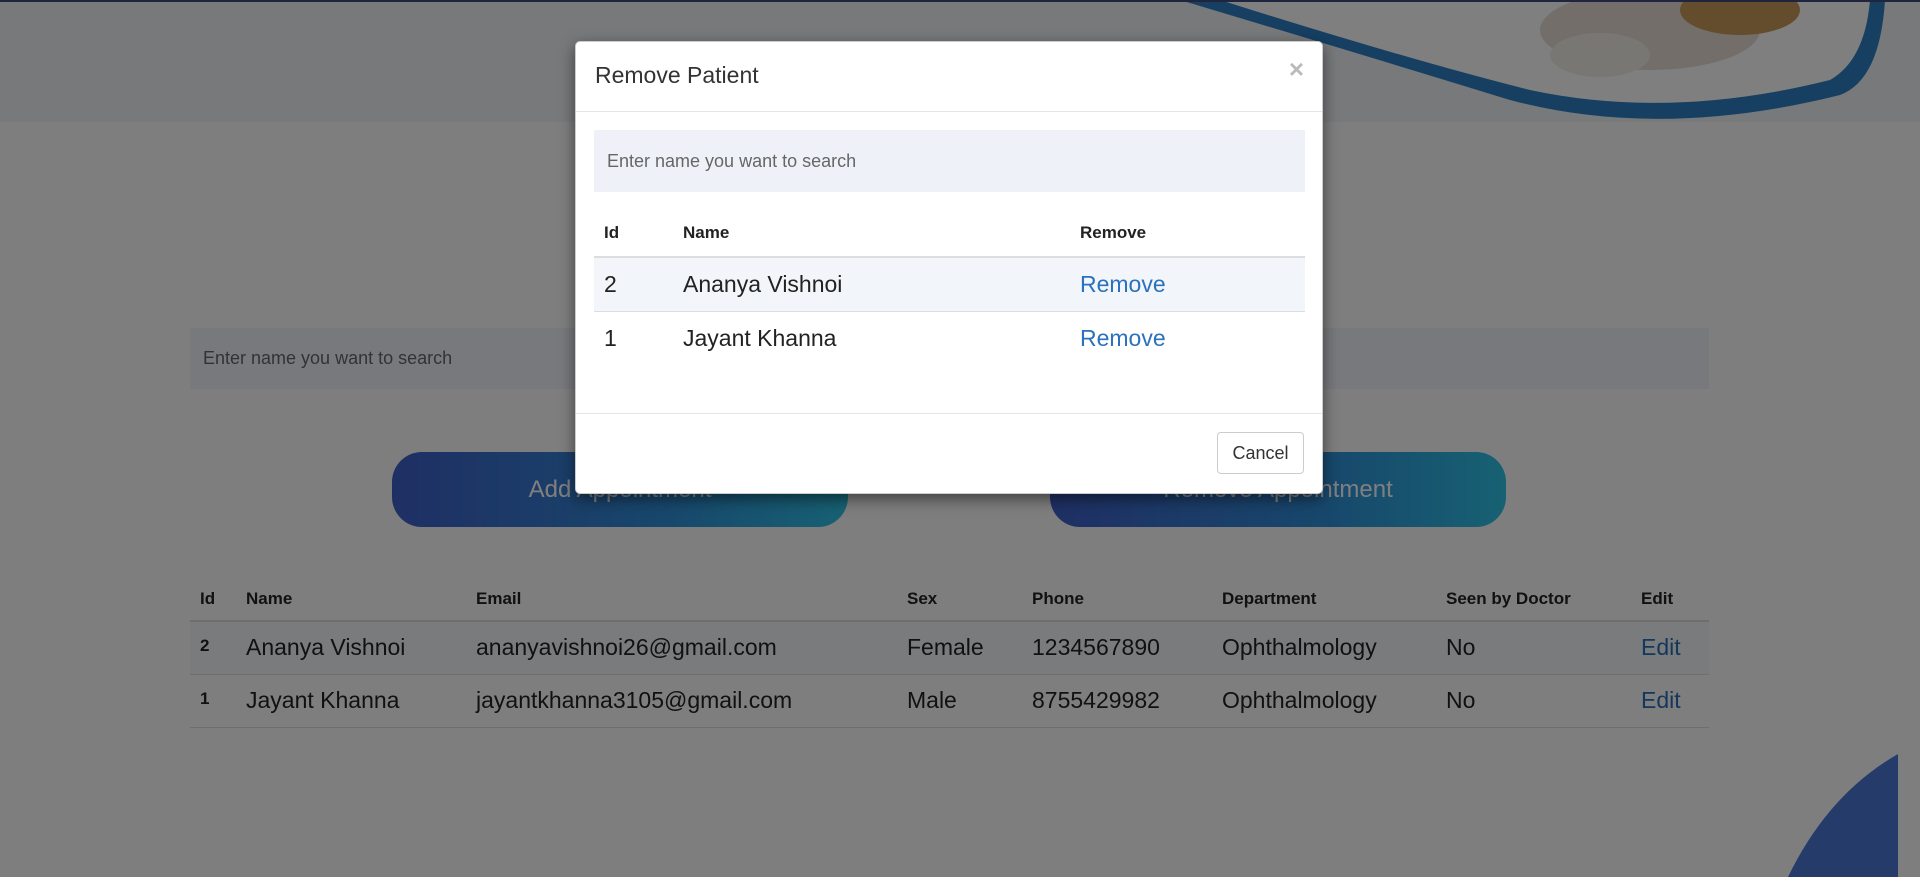 Image resolution: width=1920 pixels, height=877 pixels. What do you see at coordinates (949, 161) in the screenshot?
I see `modal-search-input` at bounding box center [949, 161].